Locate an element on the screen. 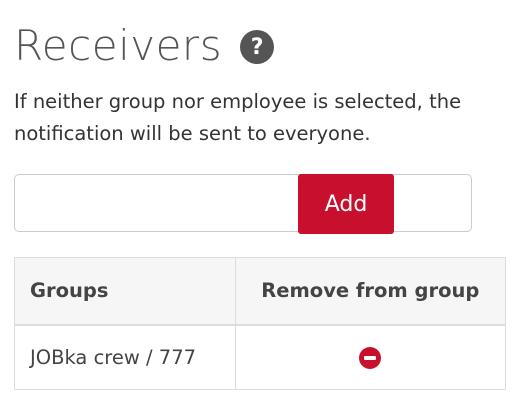 This screenshot has width=524, height=403. question-mark-icon: ? is located at coordinates (257, 47).